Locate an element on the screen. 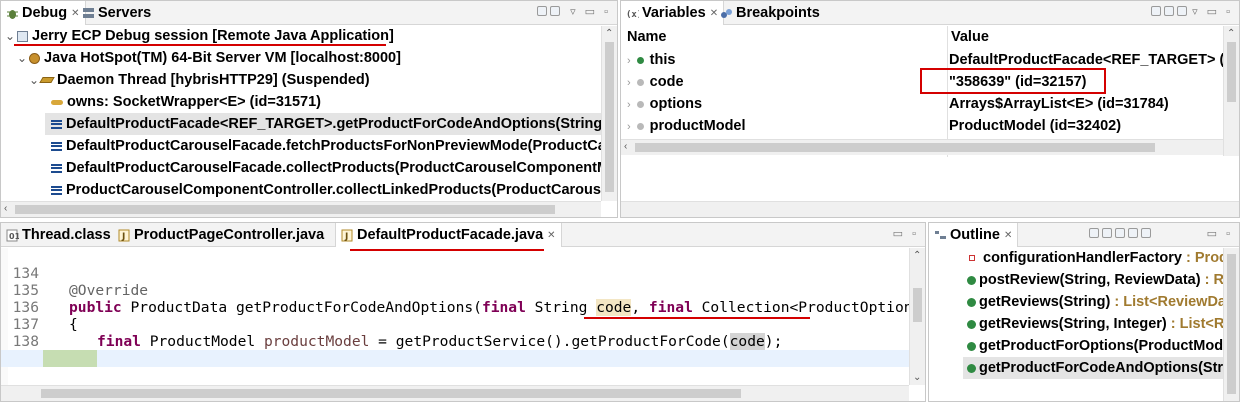  tree-owns: owns: SocketWrapper<E> (id=31571) is located at coordinates (186, 102).